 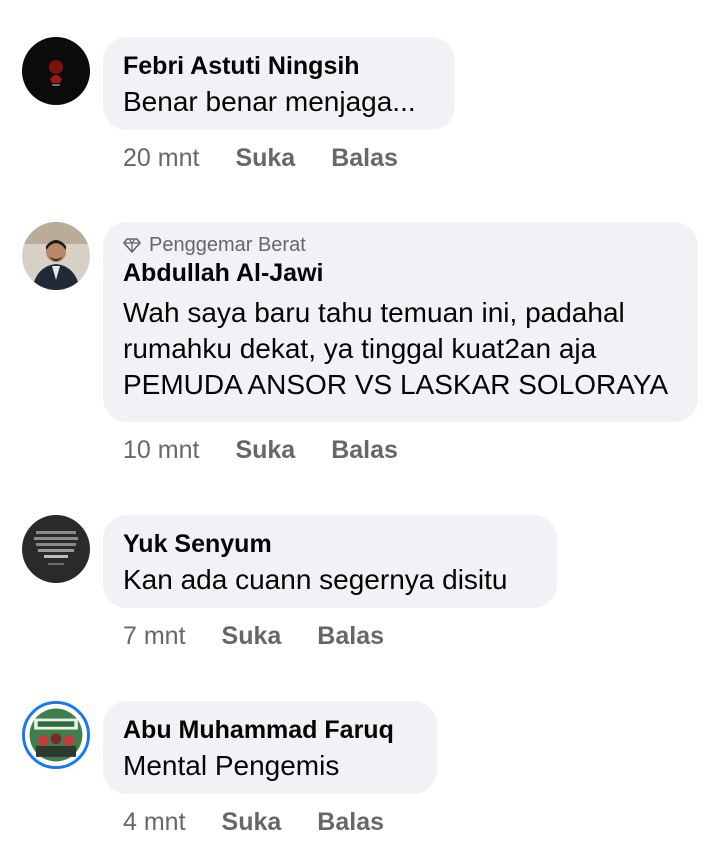 I want to click on comment-actions: 4 mnt Suka Balas, so click(x=253, y=822).